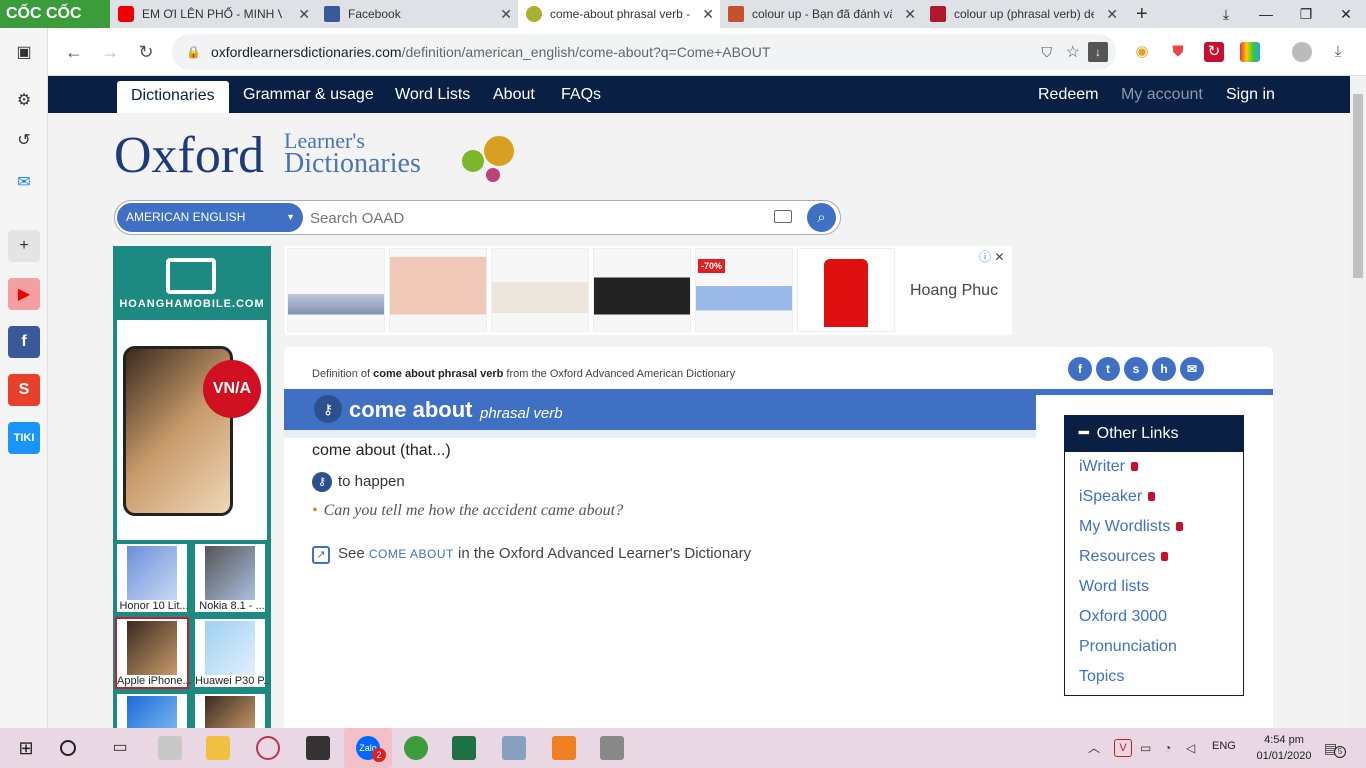 The width and height of the screenshot is (1366, 768). Describe the element at coordinates (1195, 748) in the screenshot. I see `volume-icon: ◁` at that location.